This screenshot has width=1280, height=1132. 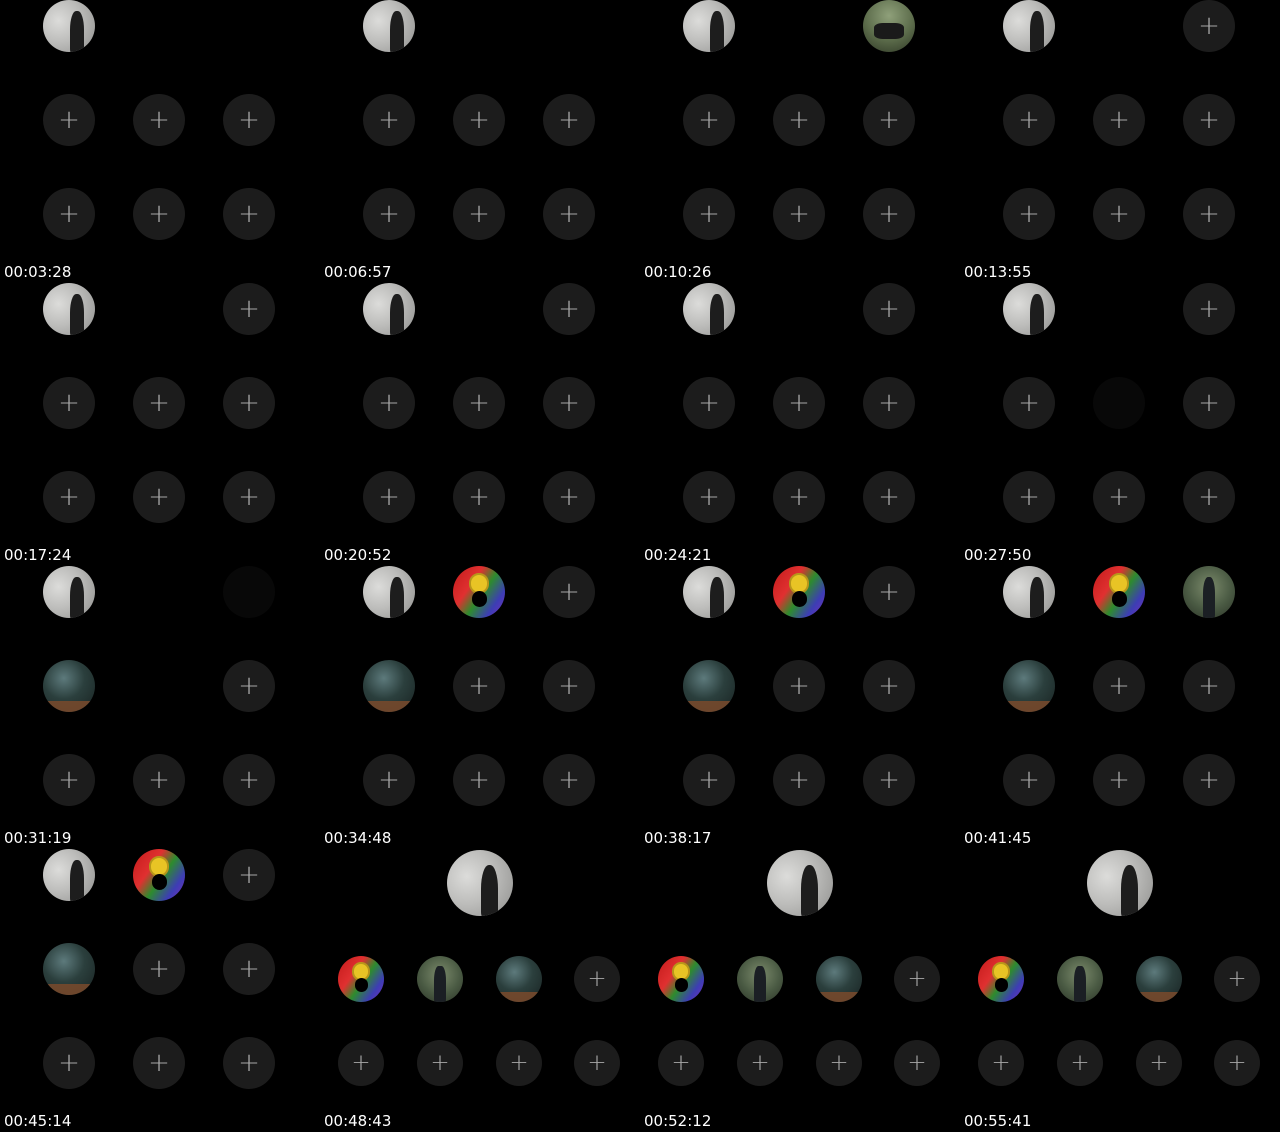 I want to click on participant-avatar-bike, so click(x=889, y=26).